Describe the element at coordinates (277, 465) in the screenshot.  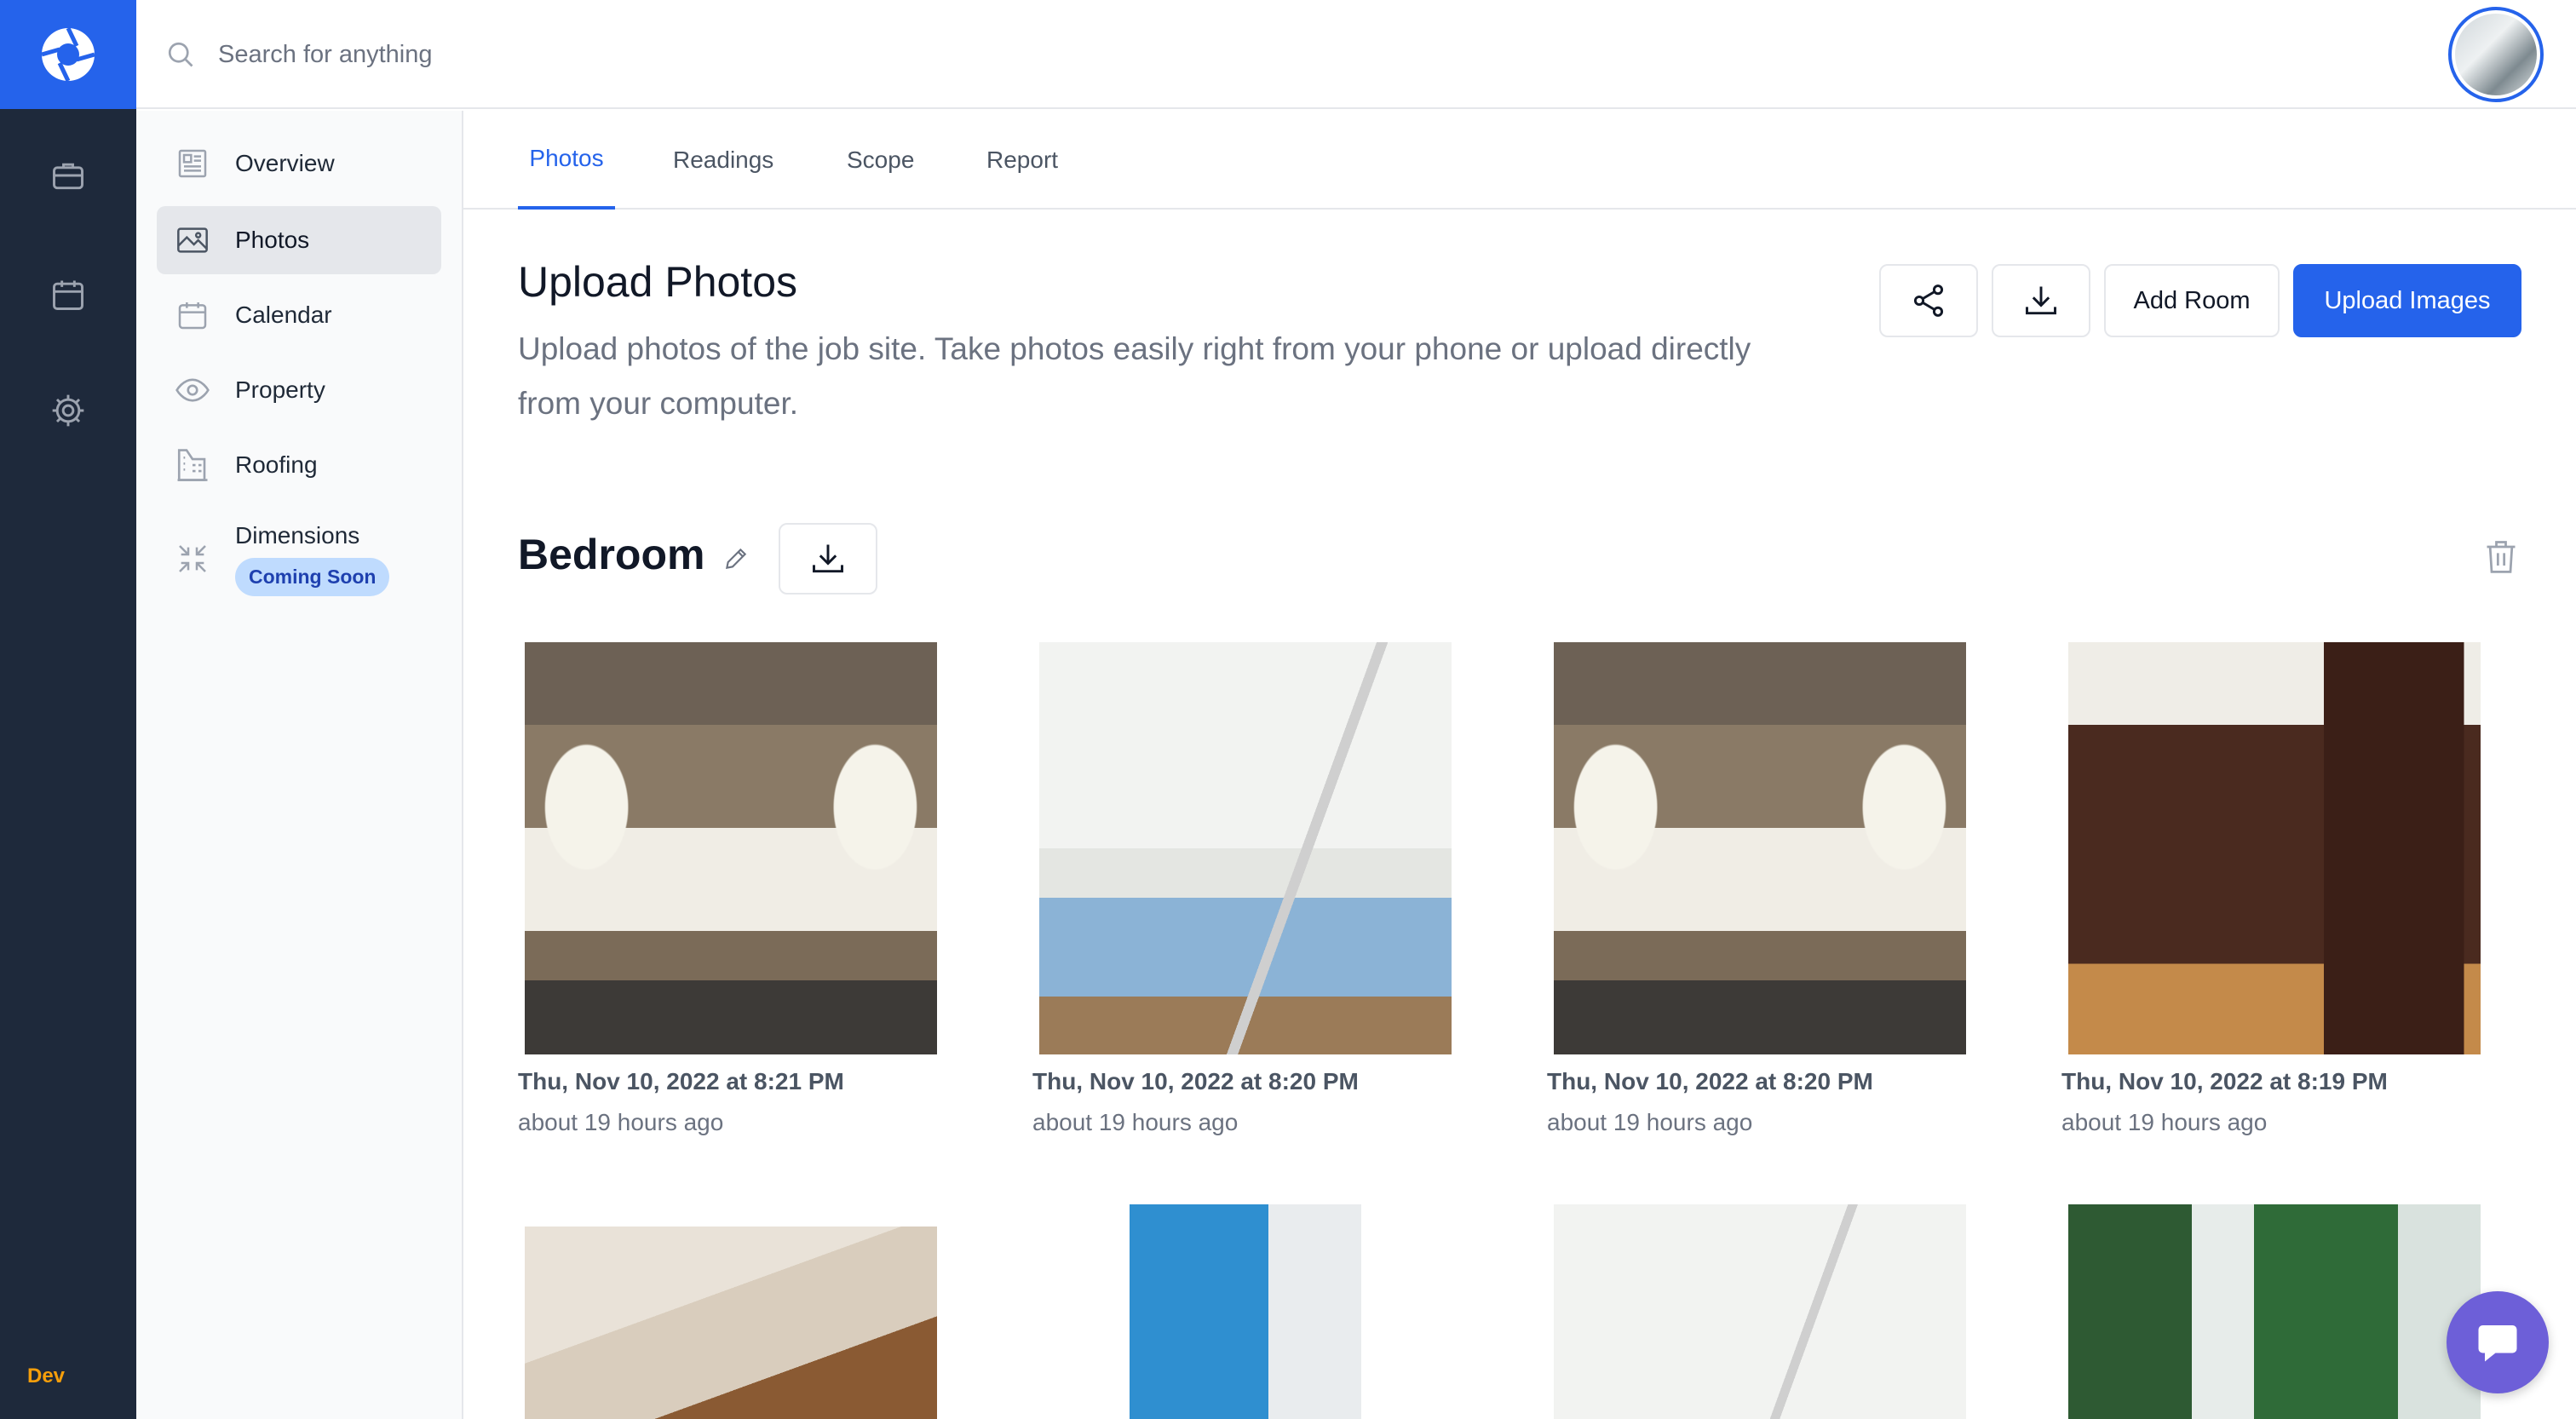
I see `sidebar-item-label: Roofing` at that location.